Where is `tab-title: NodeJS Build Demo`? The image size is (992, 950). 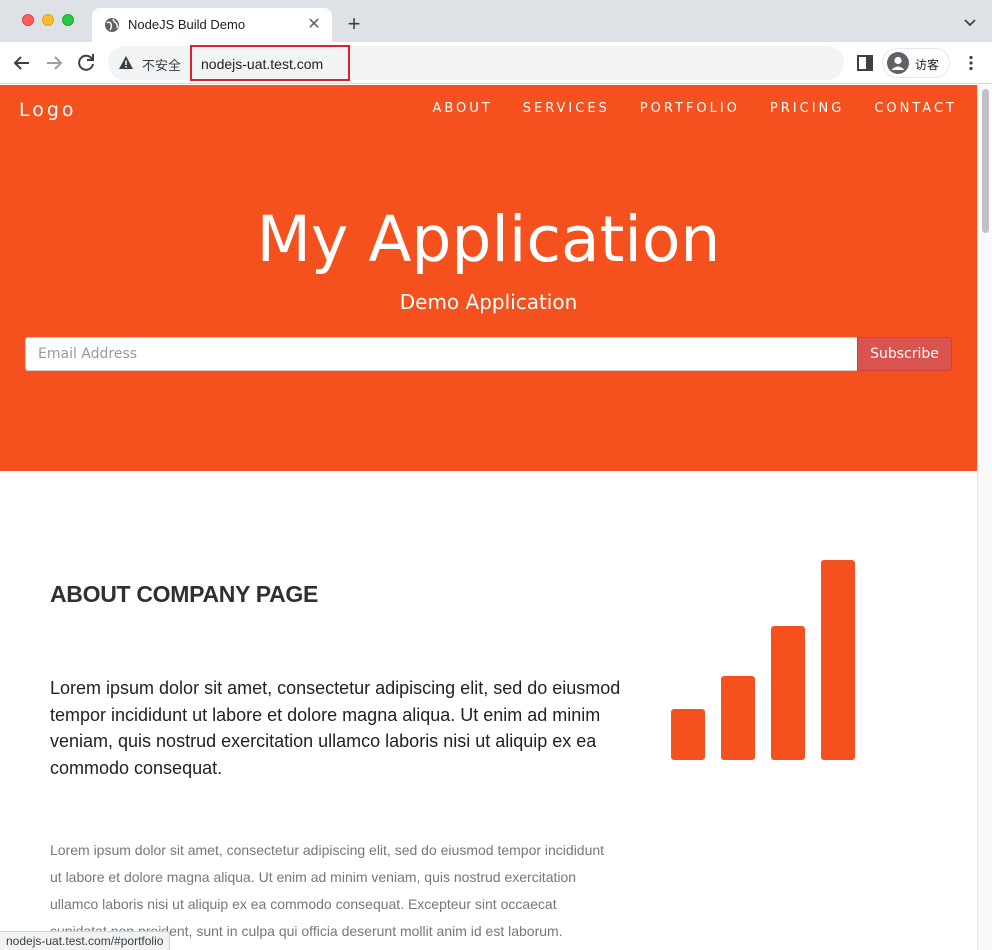
tab-title: NodeJS Build Demo is located at coordinates (187, 24).